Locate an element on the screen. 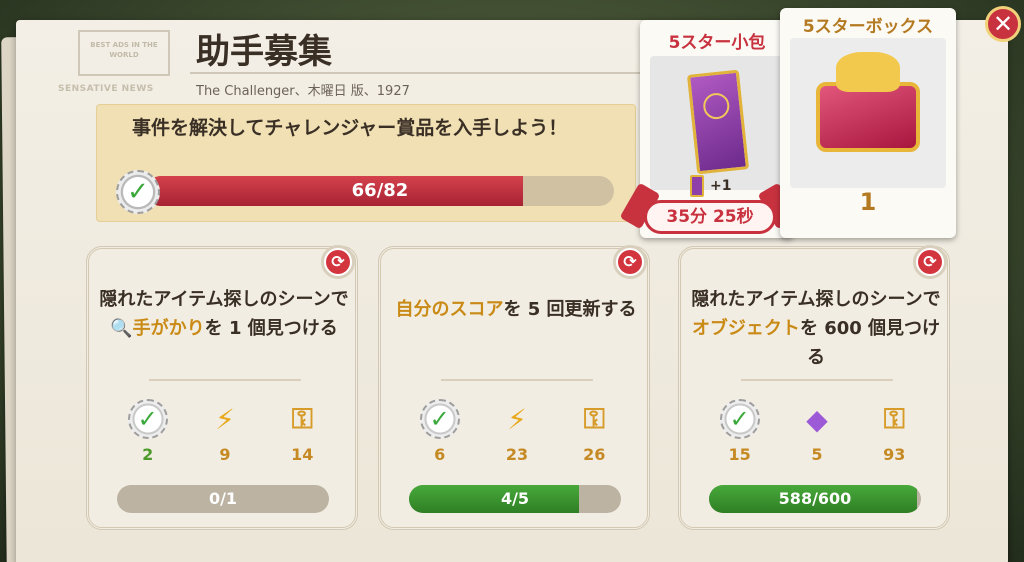  reward-value: 26 is located at coordinates (594, 454).